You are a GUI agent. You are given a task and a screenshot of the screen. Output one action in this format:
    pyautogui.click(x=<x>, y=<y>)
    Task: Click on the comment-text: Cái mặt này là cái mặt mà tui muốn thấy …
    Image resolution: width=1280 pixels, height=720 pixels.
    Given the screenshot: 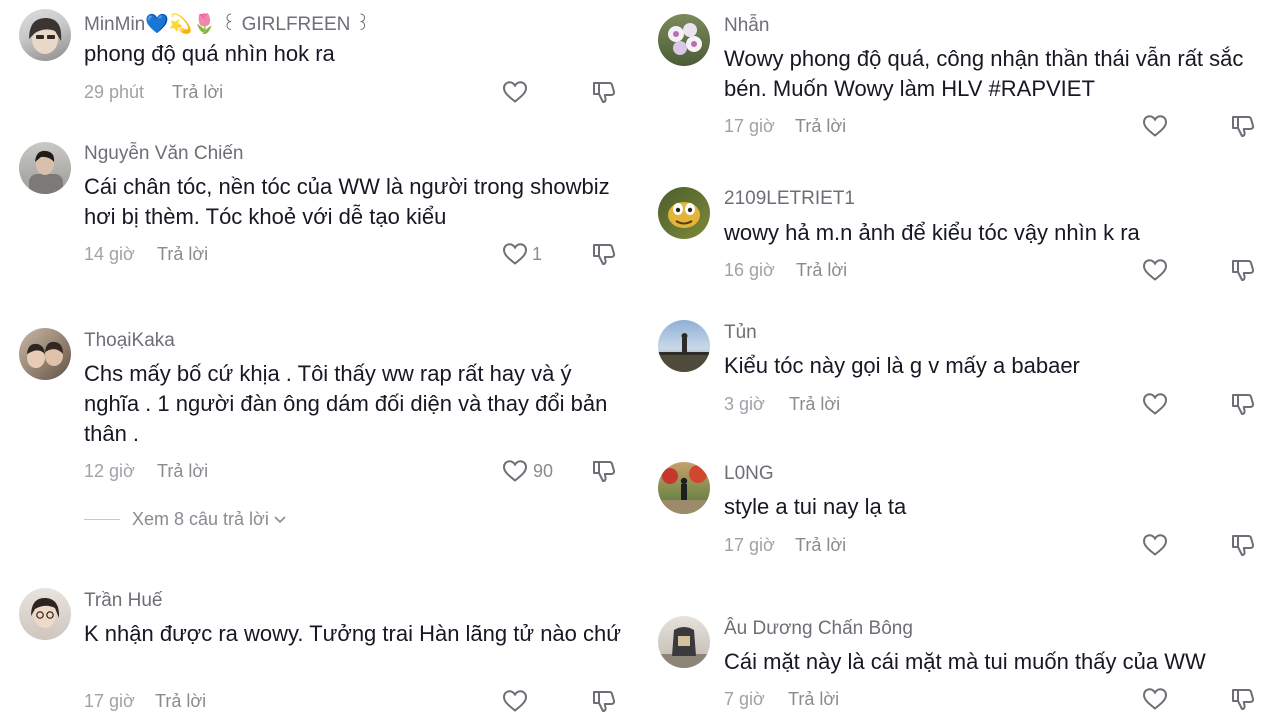 What is the action you would take?
    pyautogui.click(x=965, y=661)
    